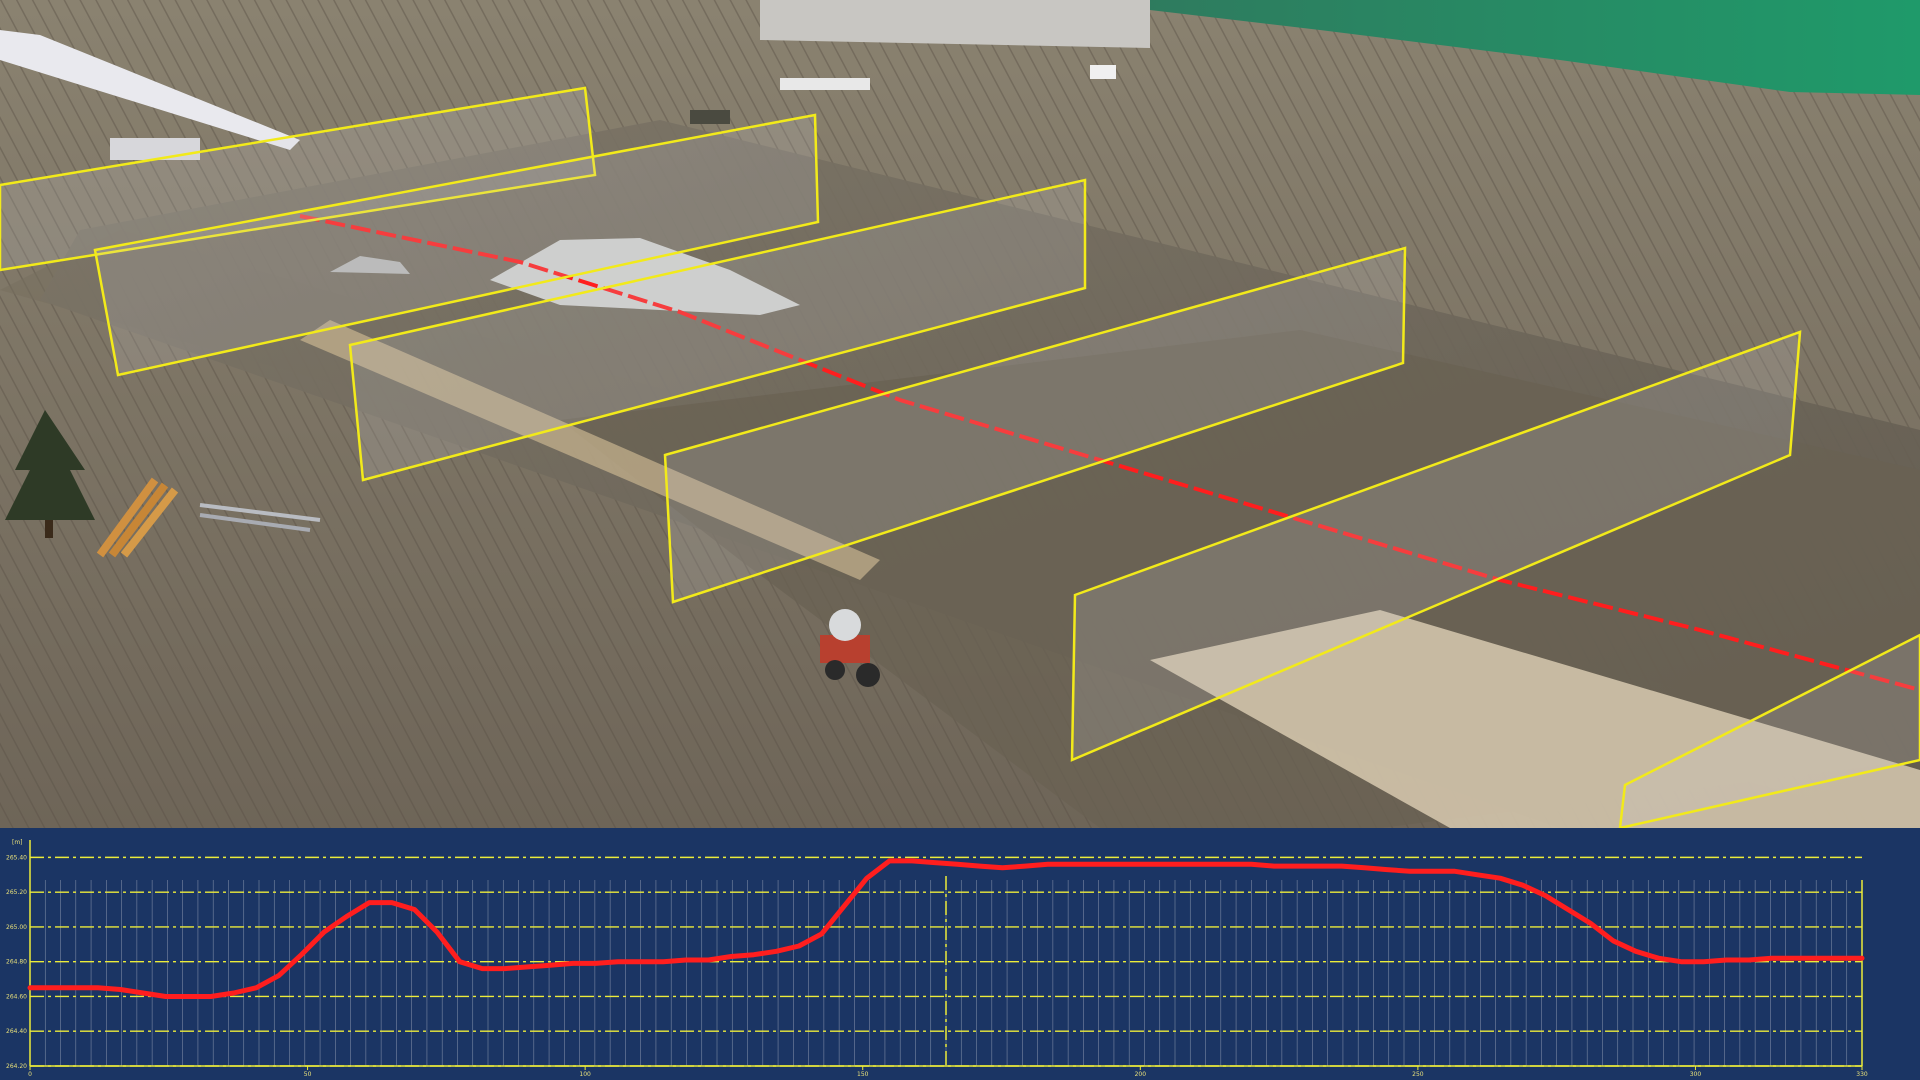 The height and width of the screenshot is (1080, 1920). What do you see at coordinates (1141, 1074) in the screenshot?
I see `x-tick-label: 200` at bounding box center [1141, 1074].